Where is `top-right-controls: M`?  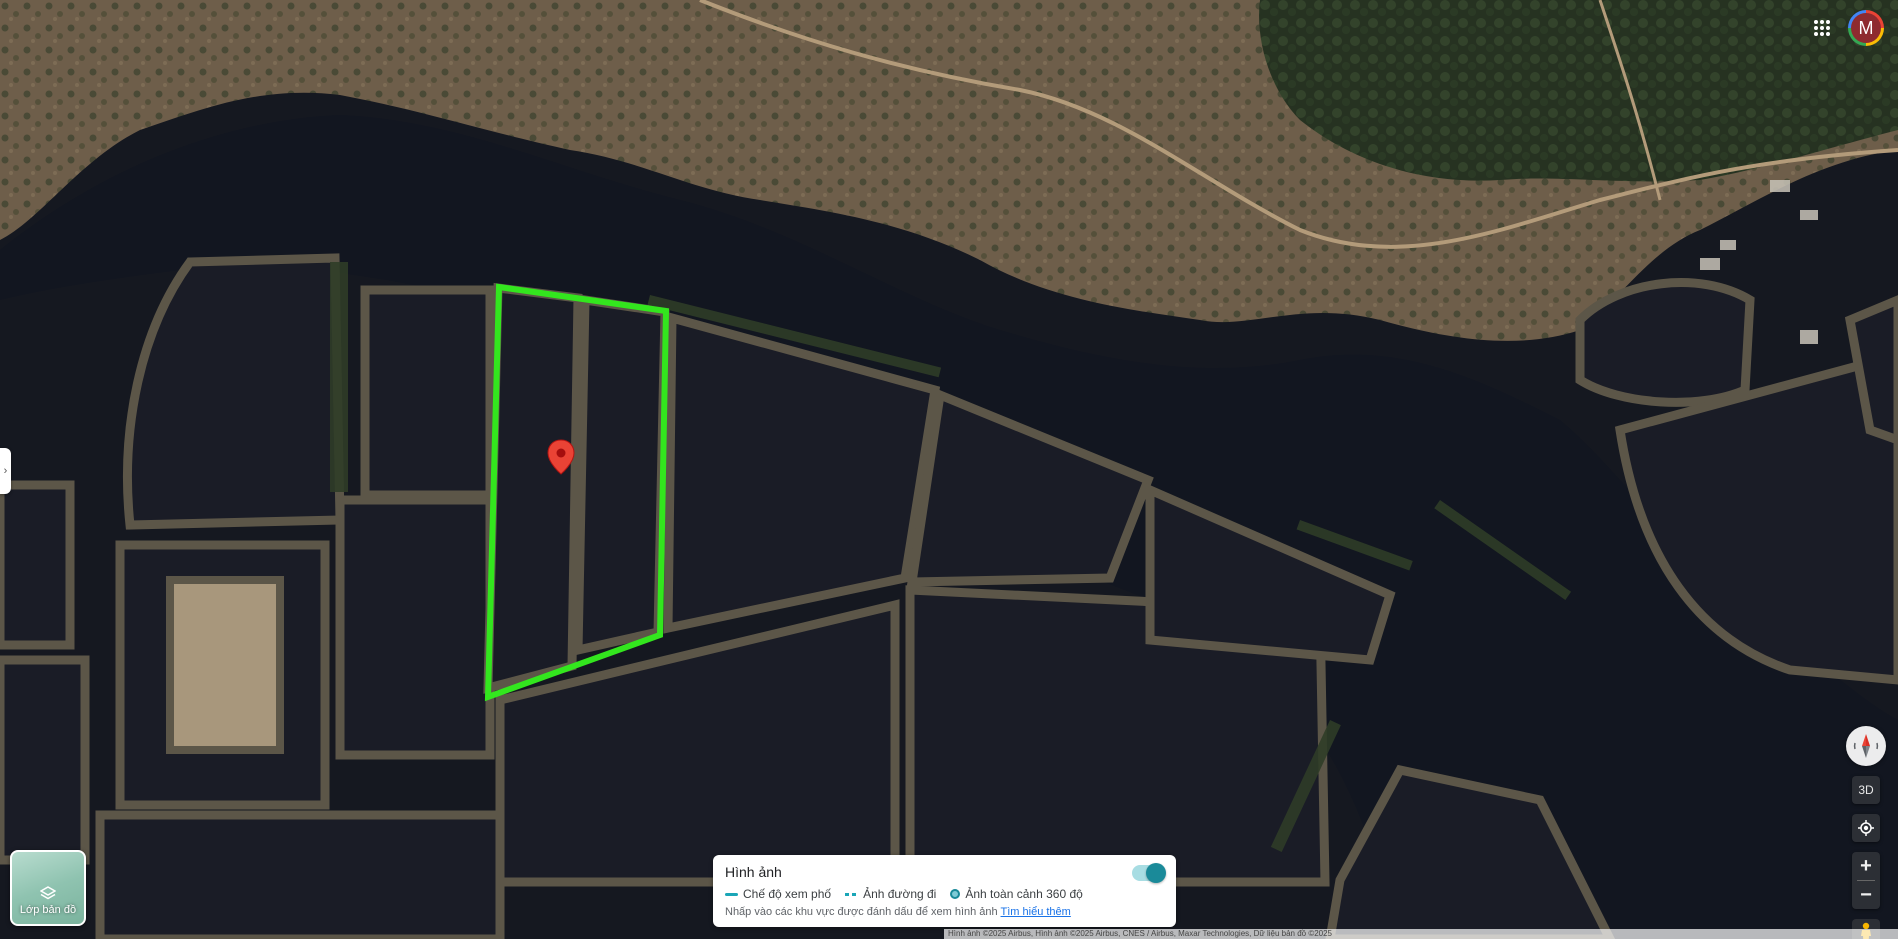 top-right-controls: M is located at coordinates (1846, 28).